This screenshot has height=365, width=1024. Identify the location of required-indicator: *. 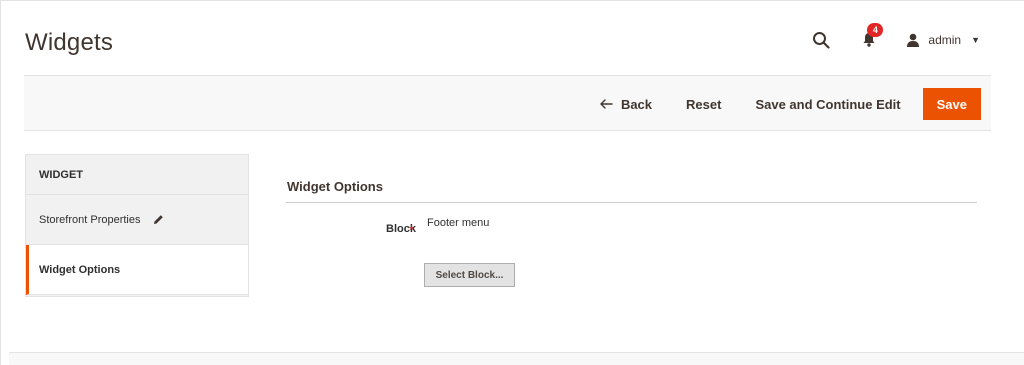
(411, 230).